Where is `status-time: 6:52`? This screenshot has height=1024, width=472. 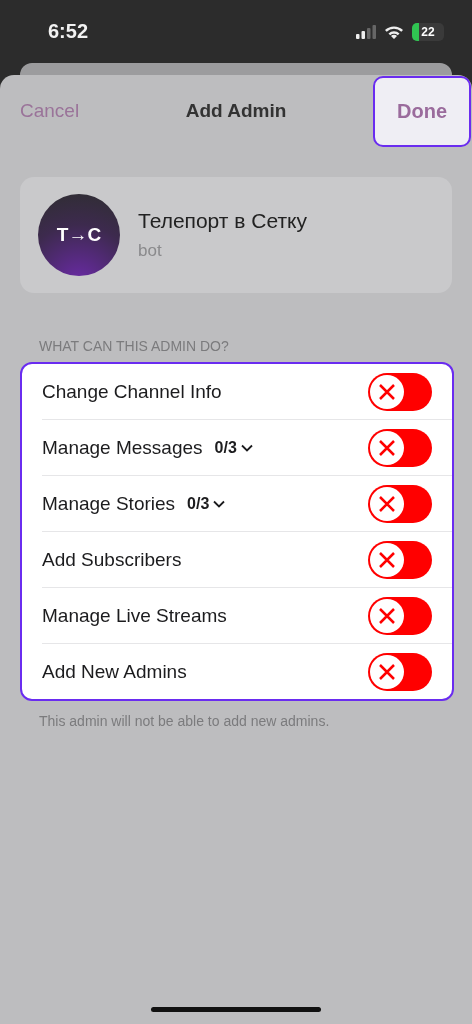 status-time: 6:52 is located at coordinates (68, 31).